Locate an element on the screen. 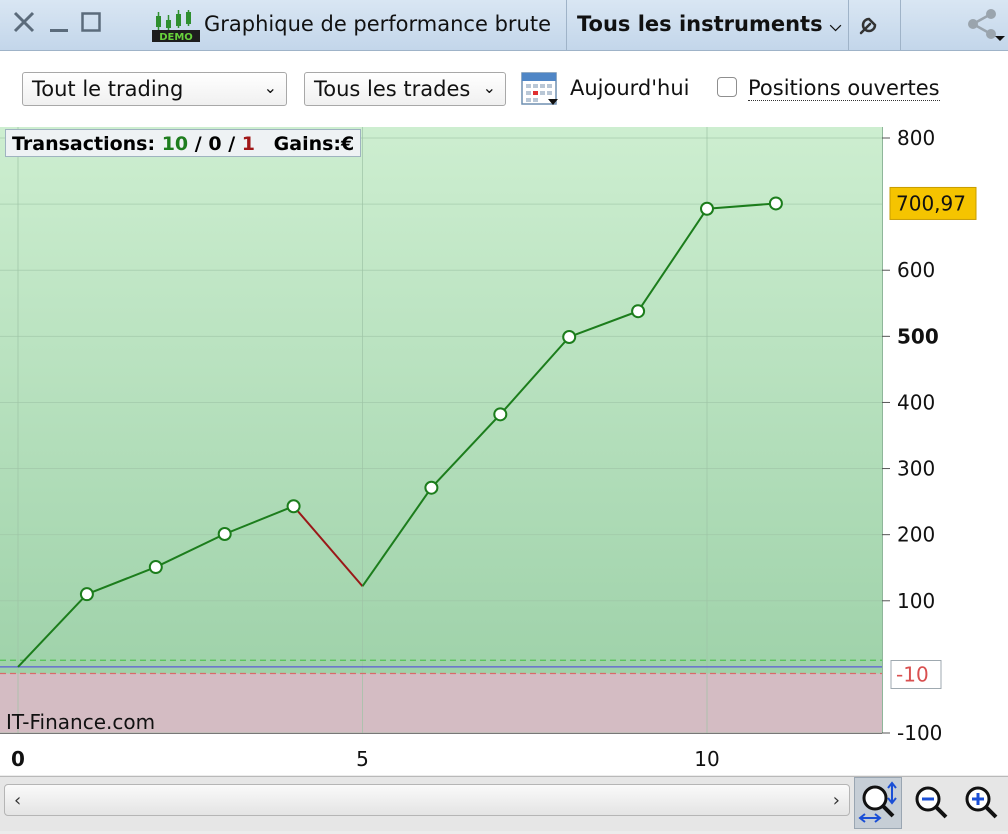 This screenshot has height=834, width=1008. window-title: Graphique de performance brute is located at coordinates (378, 24).